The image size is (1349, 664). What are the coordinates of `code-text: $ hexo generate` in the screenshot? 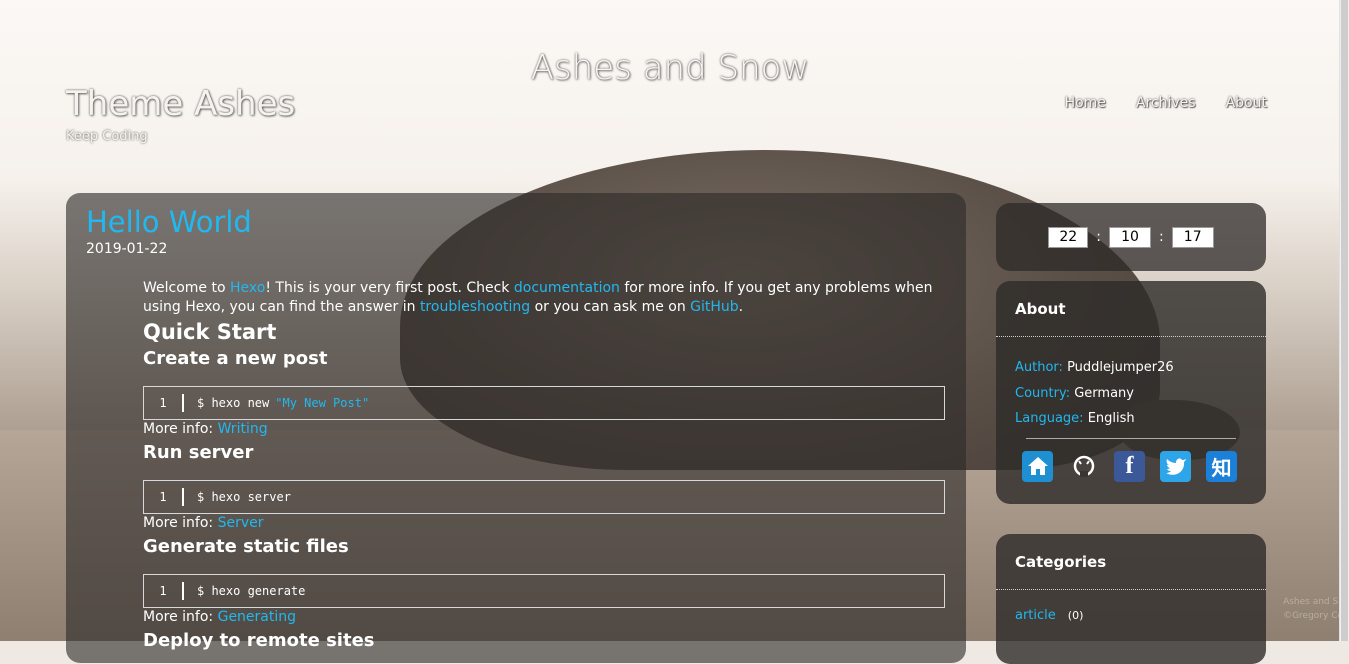 It's located at (251, 590).